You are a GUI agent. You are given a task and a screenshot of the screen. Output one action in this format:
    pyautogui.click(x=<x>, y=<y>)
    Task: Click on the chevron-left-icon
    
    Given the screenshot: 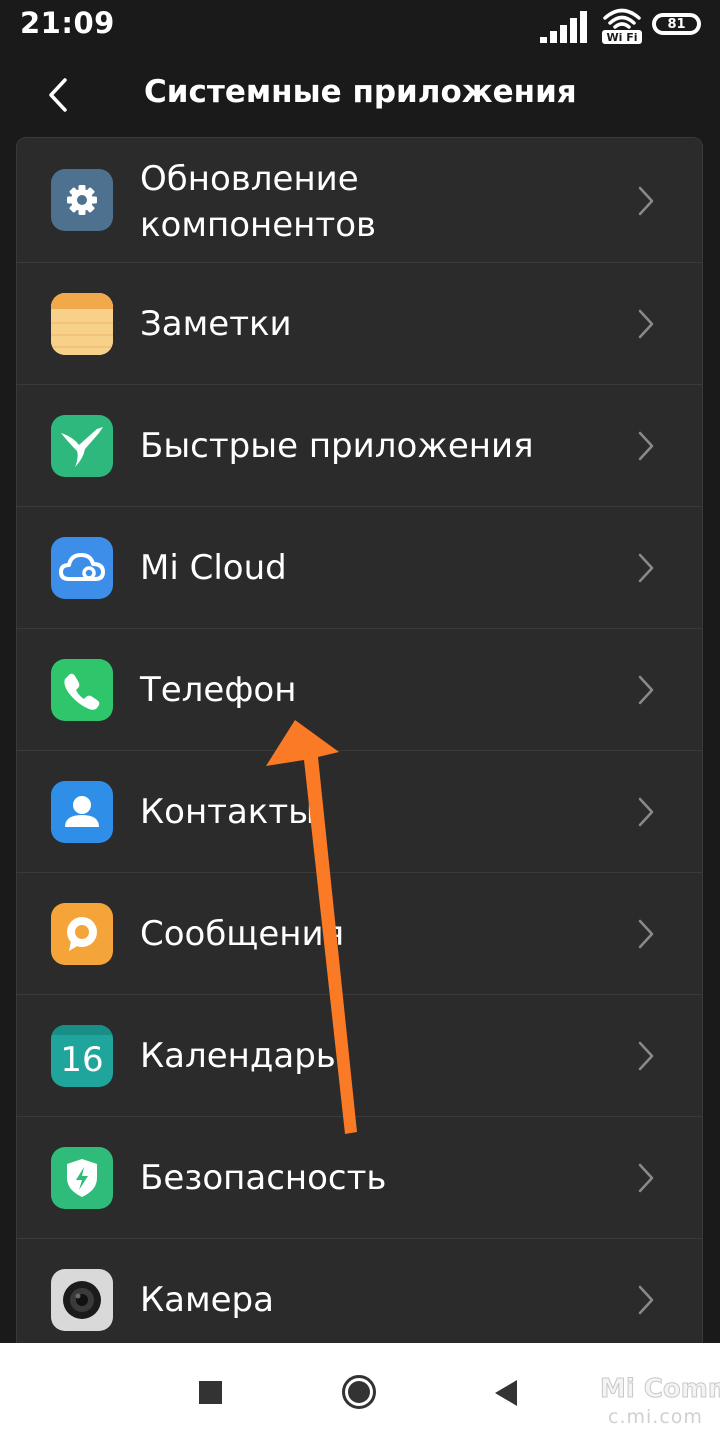 What is the action you would take?
    pyautogui.click(x=58, y=95)
    